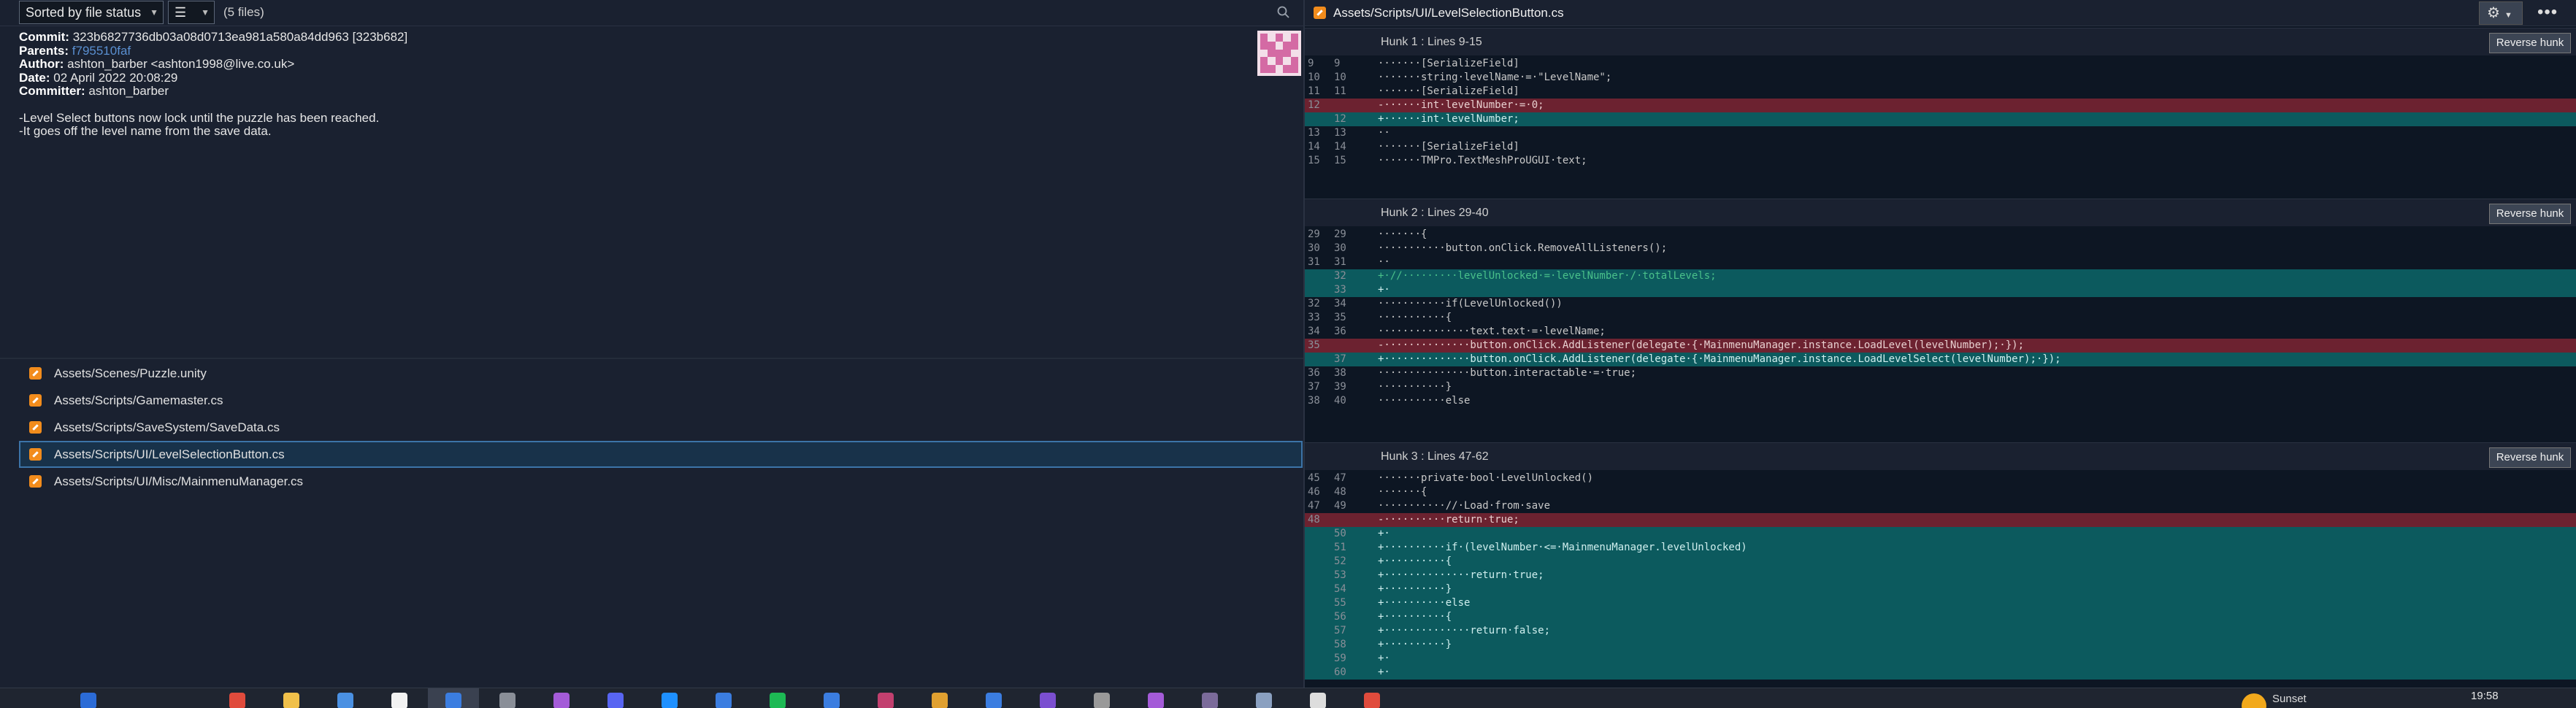 The image size is (2576, 708). Describe the element at coordinates (1941, 119) in the screenshot. I see `diff-line-added: 12 +······int·levelNumber;` at that location.